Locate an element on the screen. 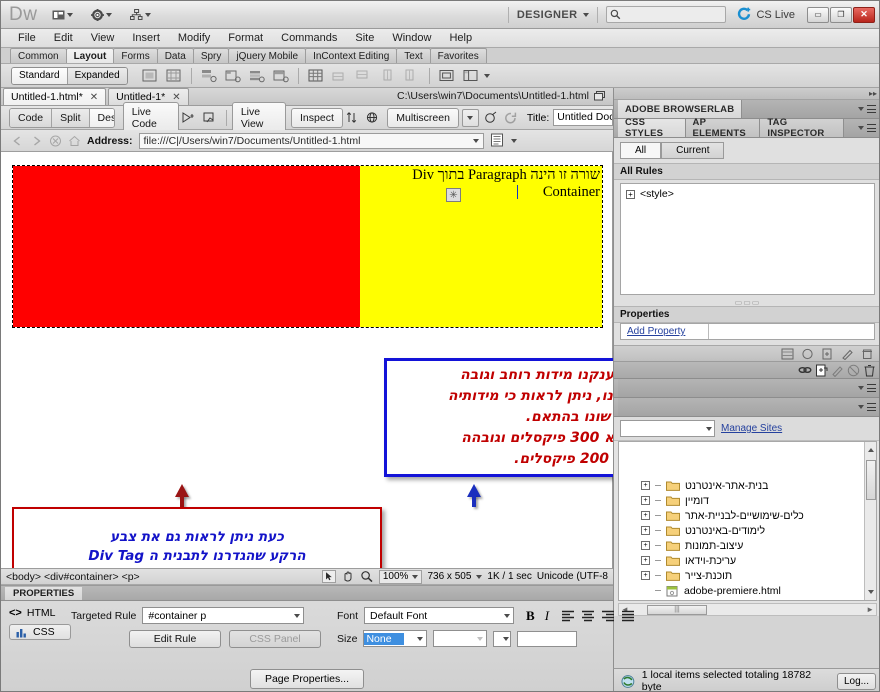 This screenshot has height=692, width=880. multiscreen-button: Multiscreen is located at coordinates (423, 117).